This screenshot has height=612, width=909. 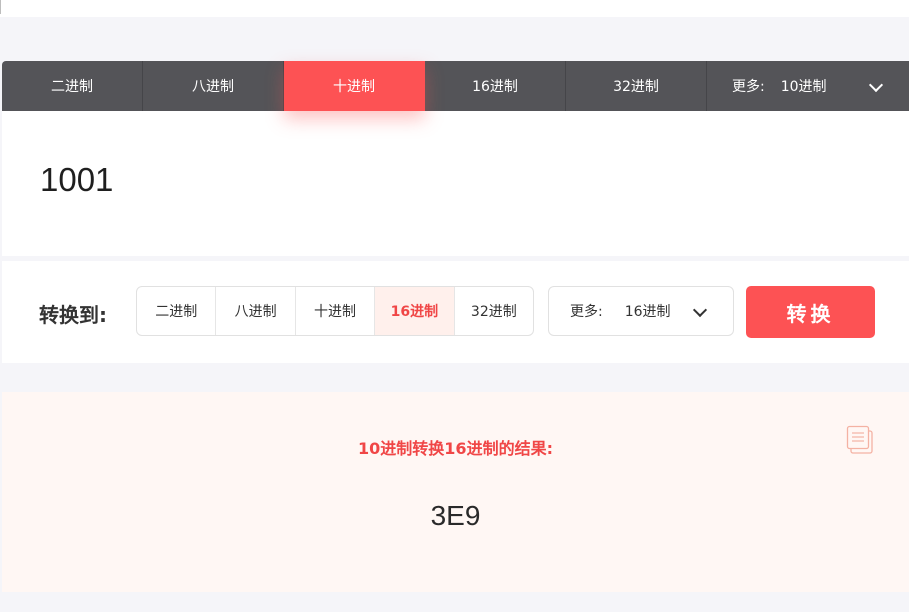 I want to click on source-more-label: 更多:, so click(x=748, y=87).